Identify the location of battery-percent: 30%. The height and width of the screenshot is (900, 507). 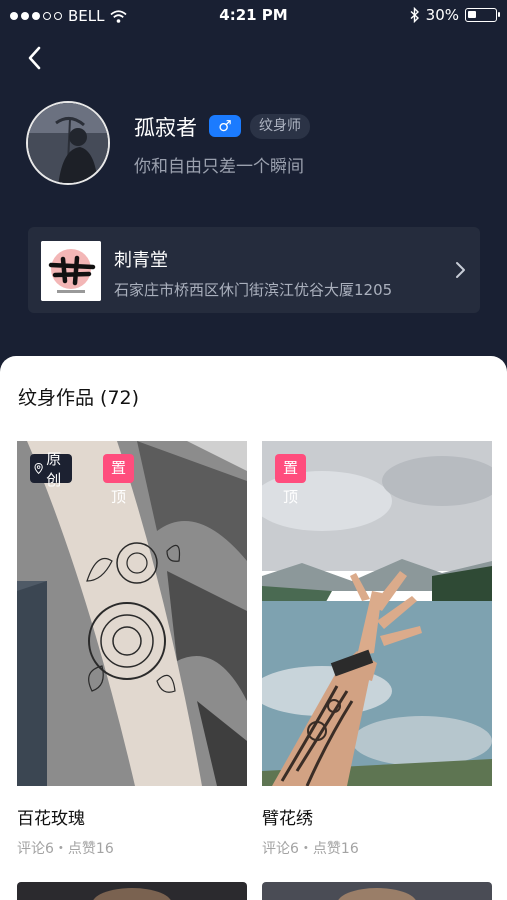
(442, 15).